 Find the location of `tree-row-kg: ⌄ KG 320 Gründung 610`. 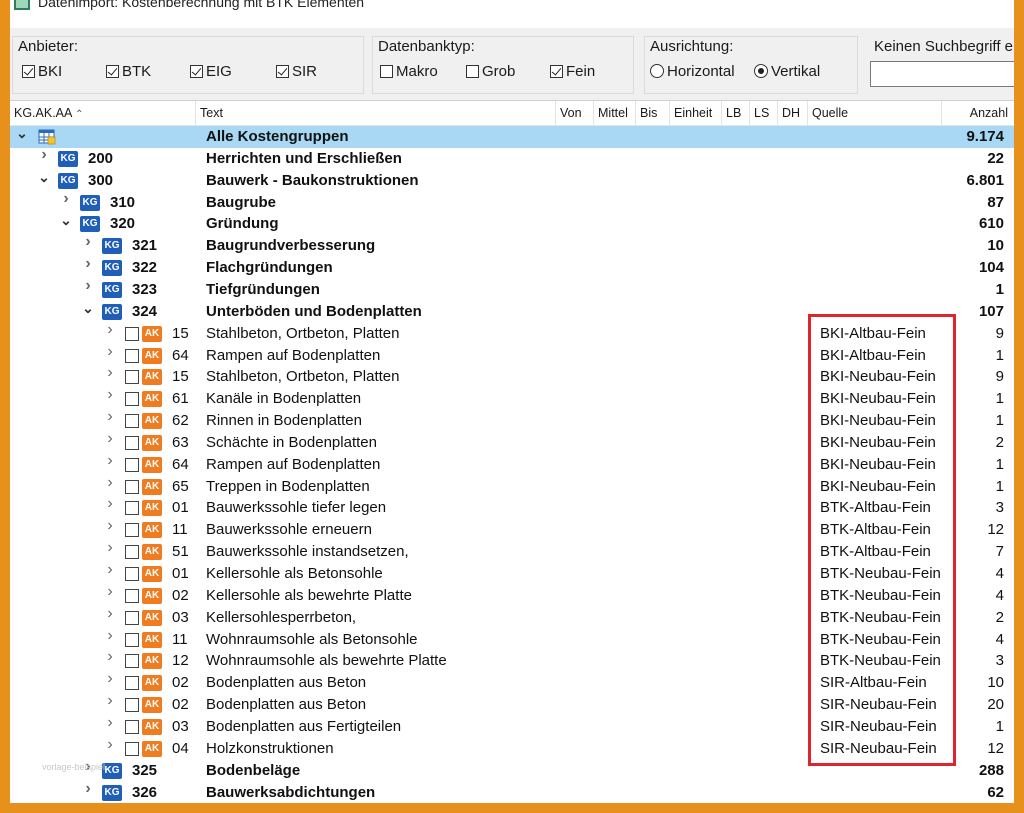

tree-row-kg: ⌄ KG 320 Gründung 610 is located at coordinates (512, 224).